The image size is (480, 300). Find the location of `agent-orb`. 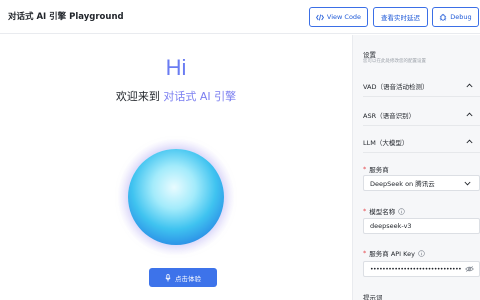

agent-orb is located at coordinates (176, 197).